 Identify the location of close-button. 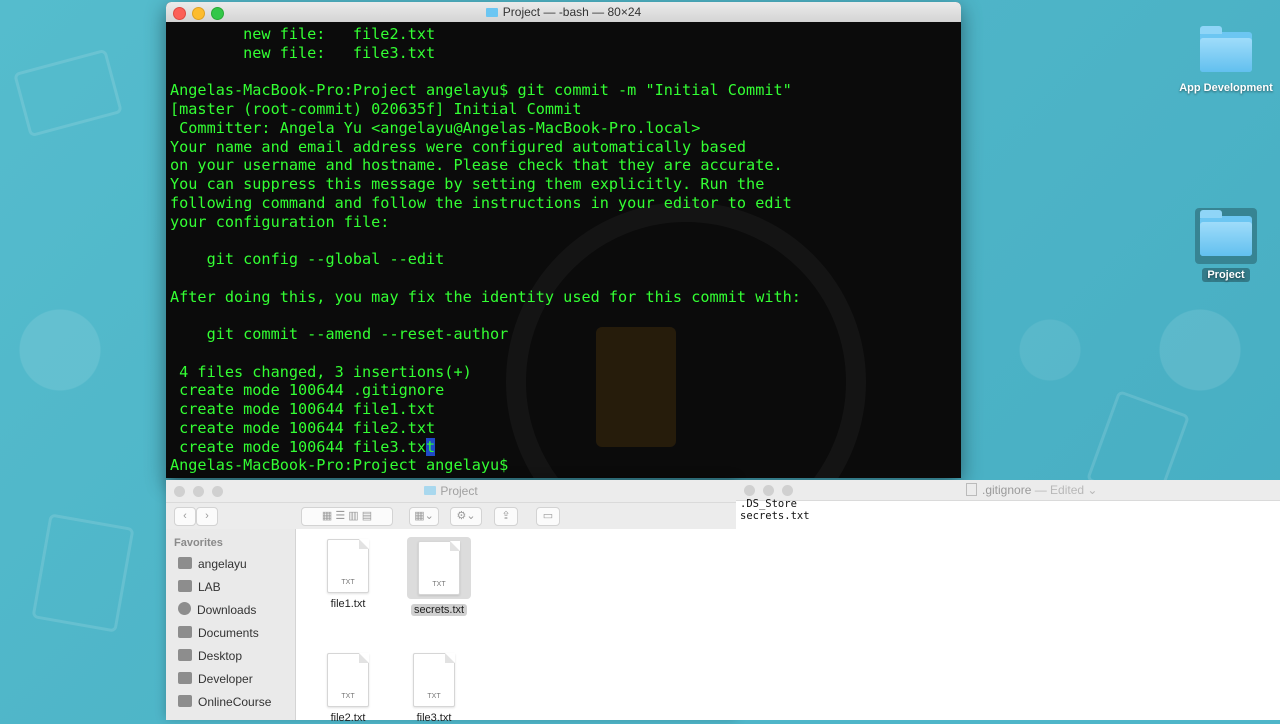
(749, 490).